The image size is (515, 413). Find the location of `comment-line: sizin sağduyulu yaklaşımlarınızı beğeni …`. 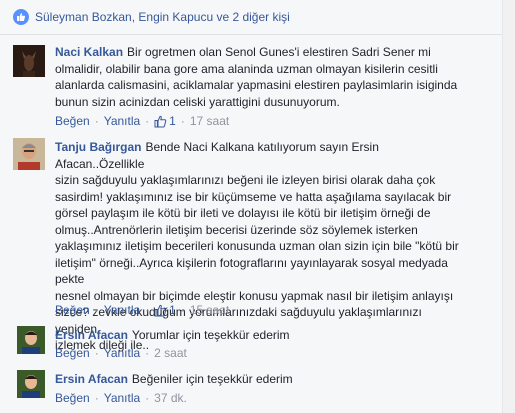

comment-line: sizin sağduyulu yaklaşımlarınızı beğeni … is located at coordinates (245, 180).